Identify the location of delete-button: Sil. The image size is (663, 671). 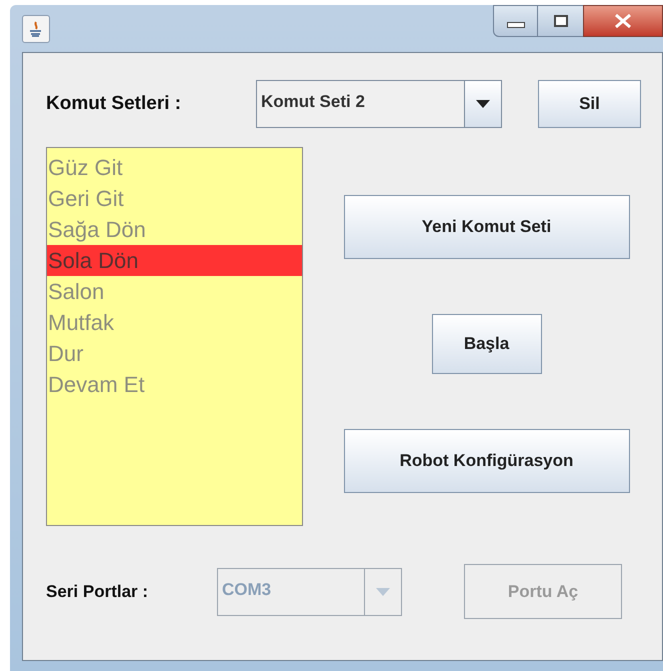
(589, 104).